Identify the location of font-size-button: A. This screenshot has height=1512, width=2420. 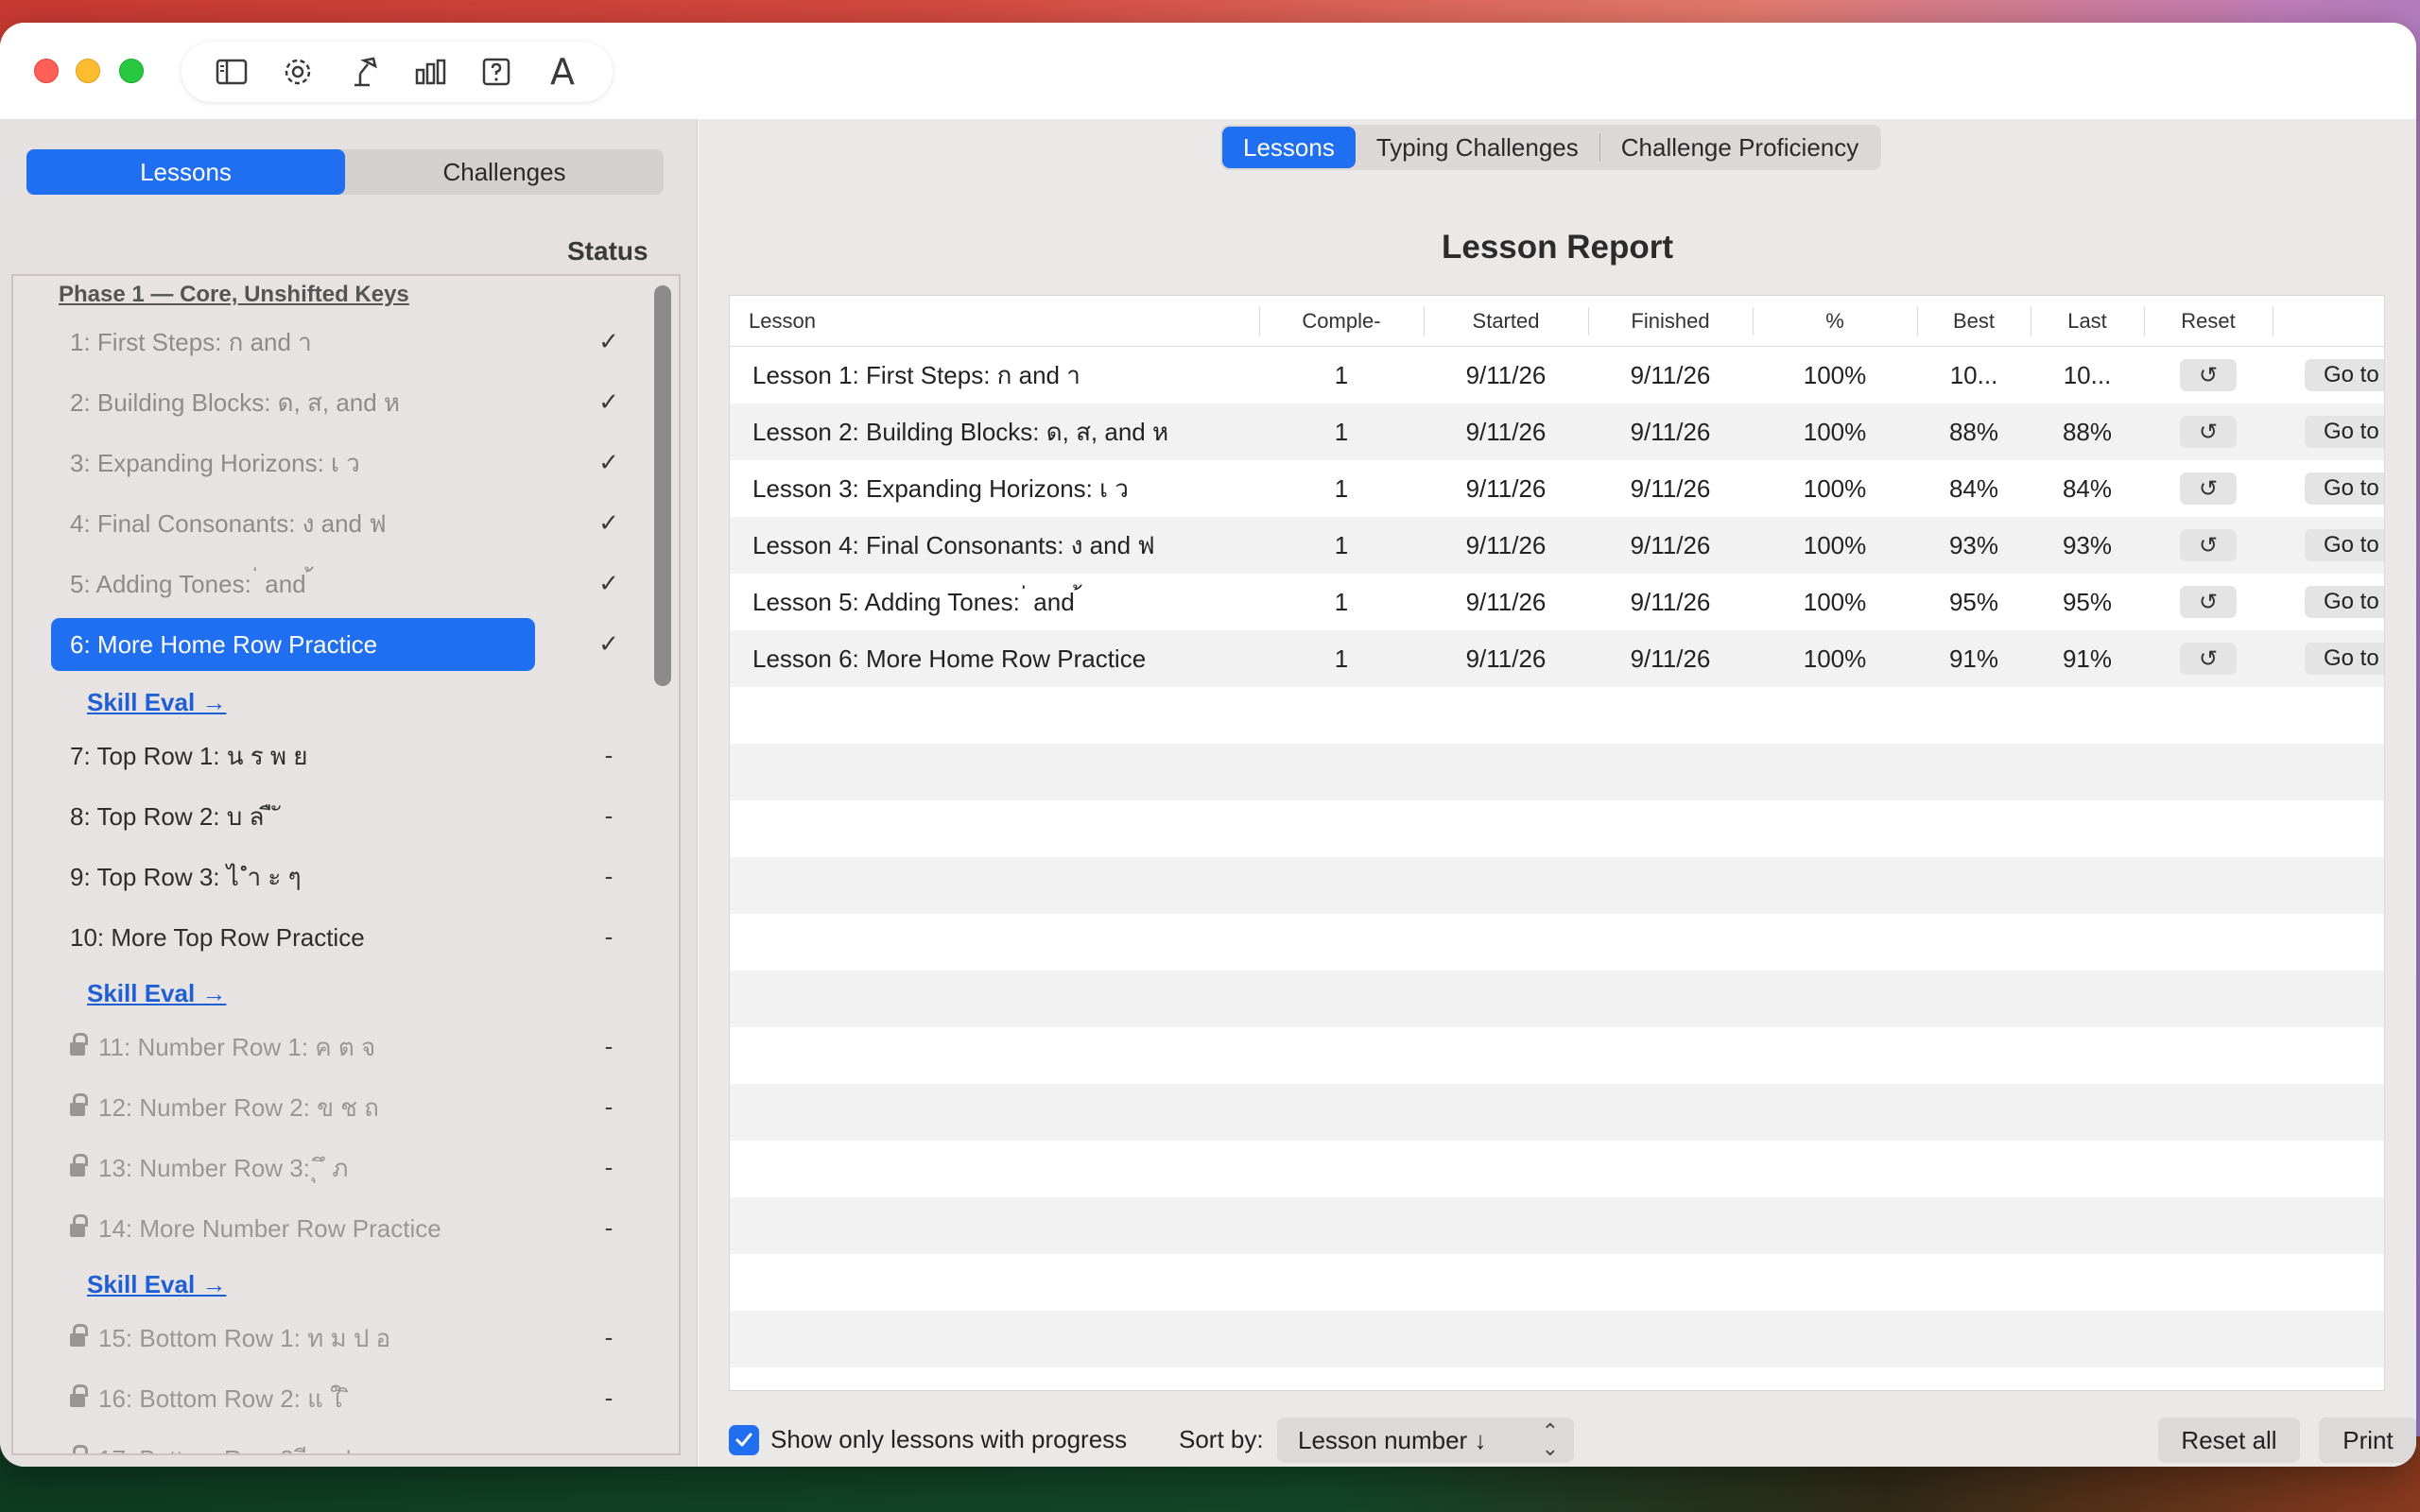
(562, 71).